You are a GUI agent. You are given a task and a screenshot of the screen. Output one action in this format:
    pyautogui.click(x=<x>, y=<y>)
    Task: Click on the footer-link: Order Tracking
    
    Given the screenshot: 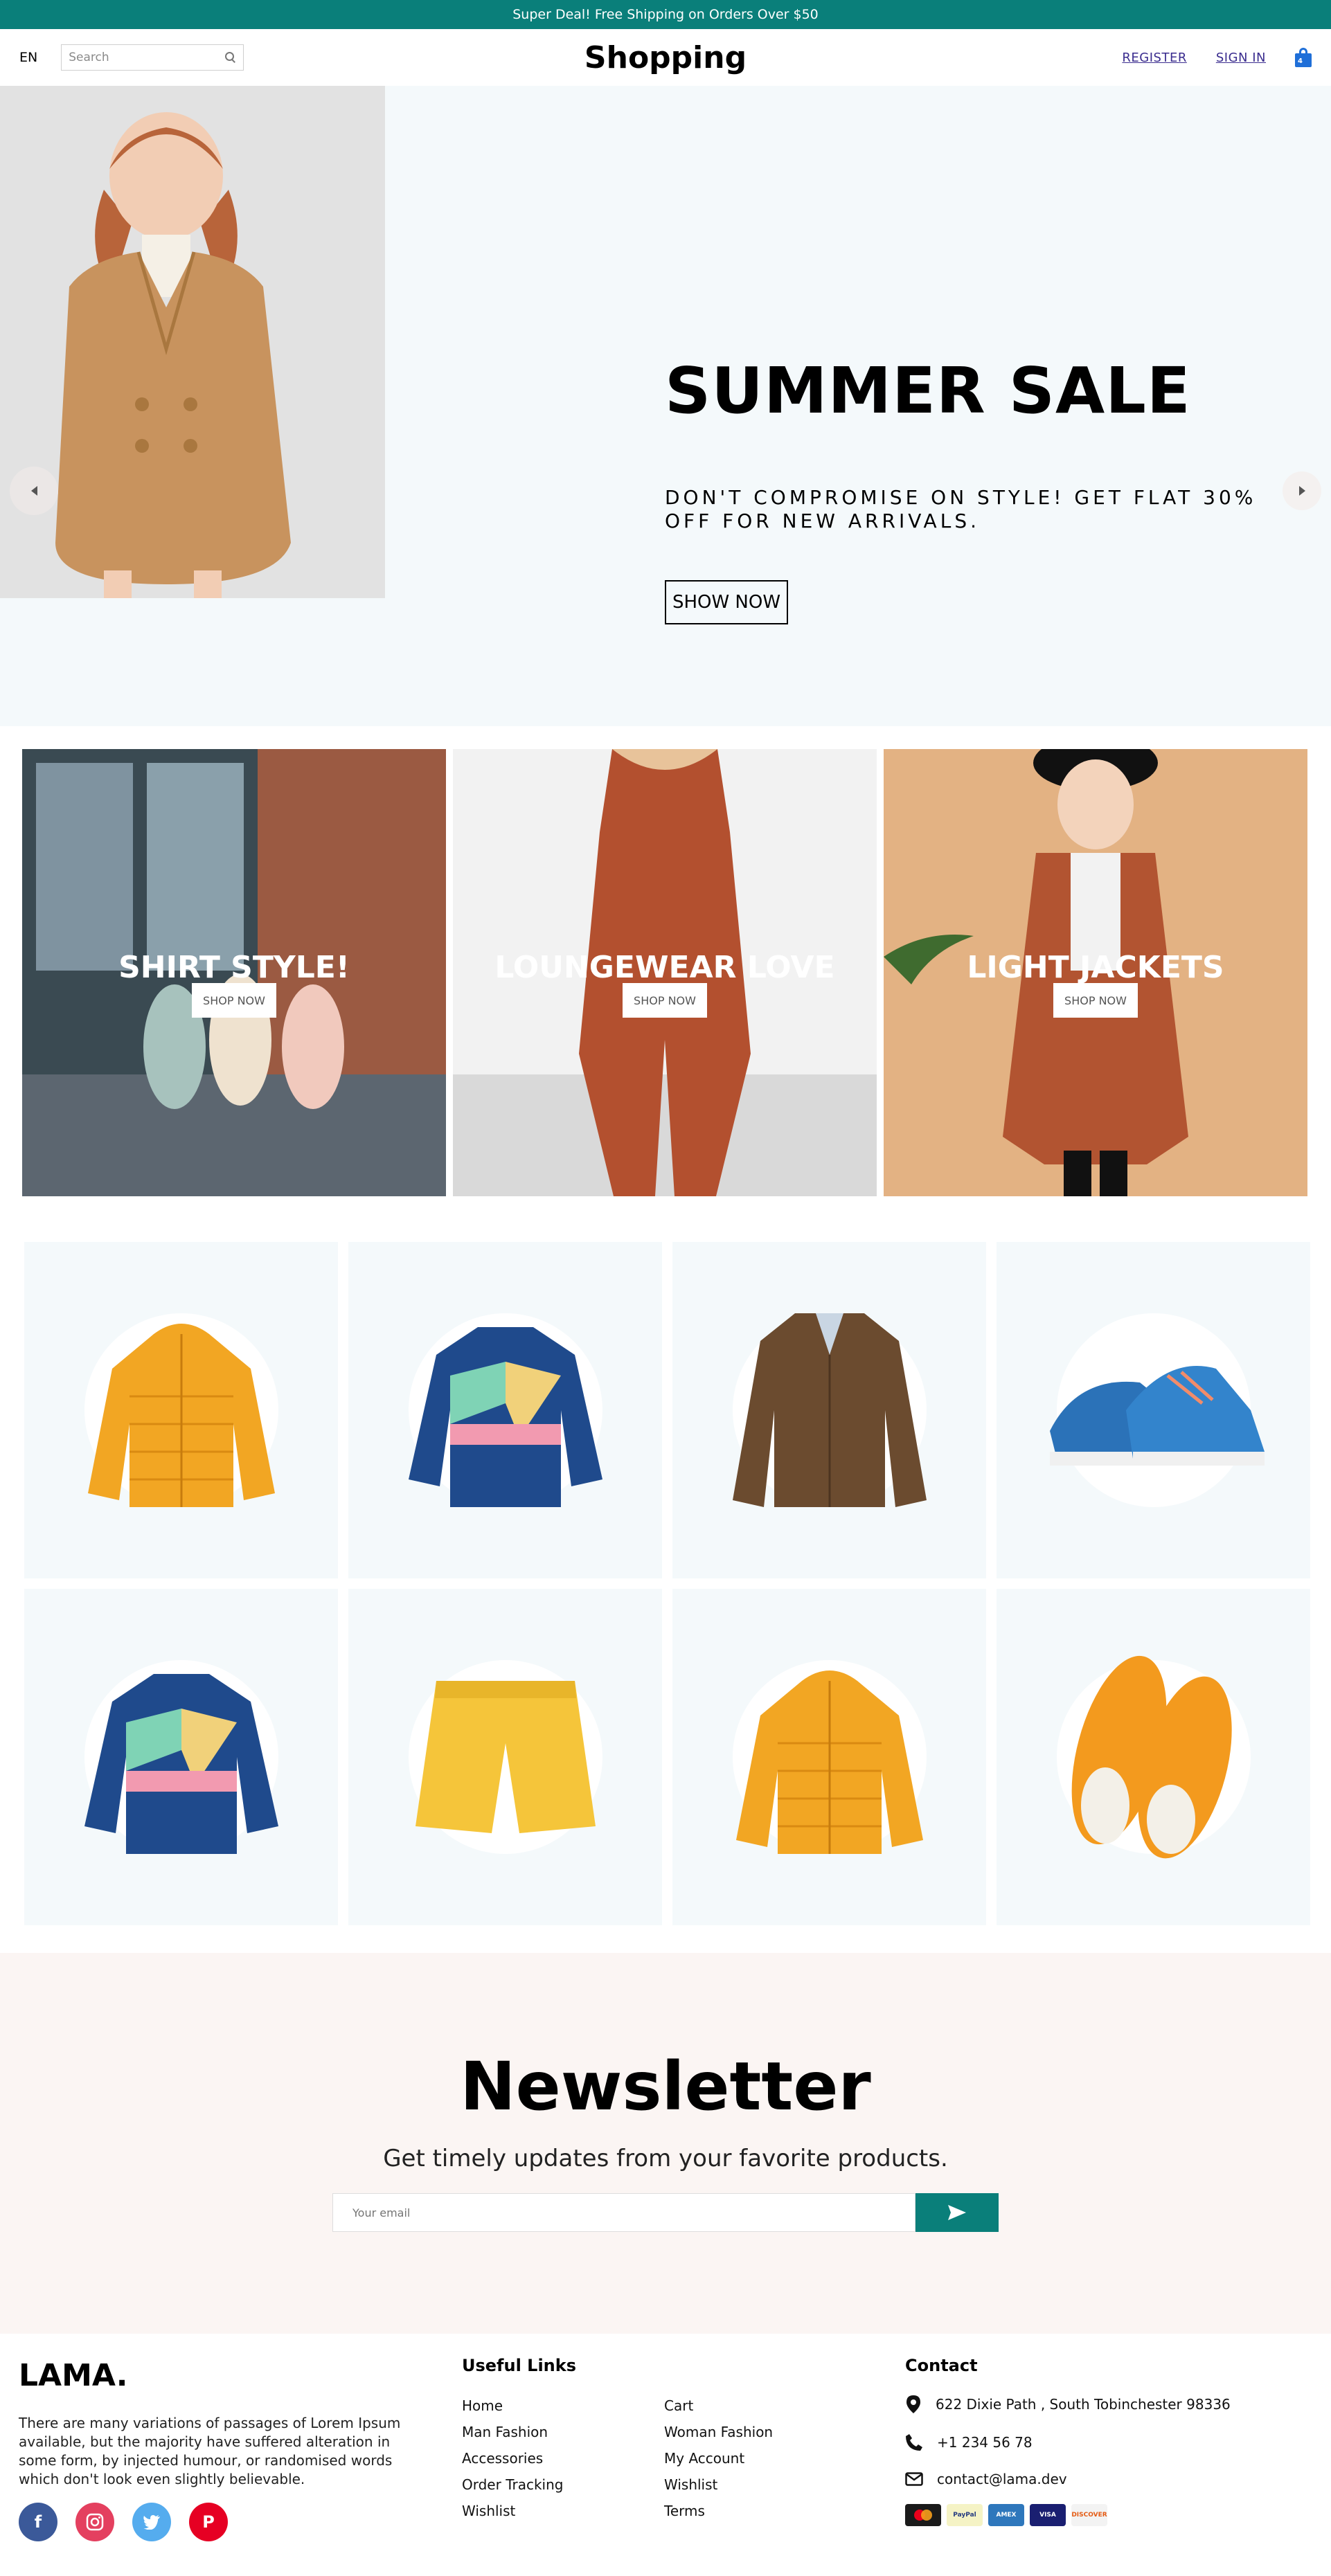 What is the action you would take?
    pyautogui.click(x=563, y=2484)
    